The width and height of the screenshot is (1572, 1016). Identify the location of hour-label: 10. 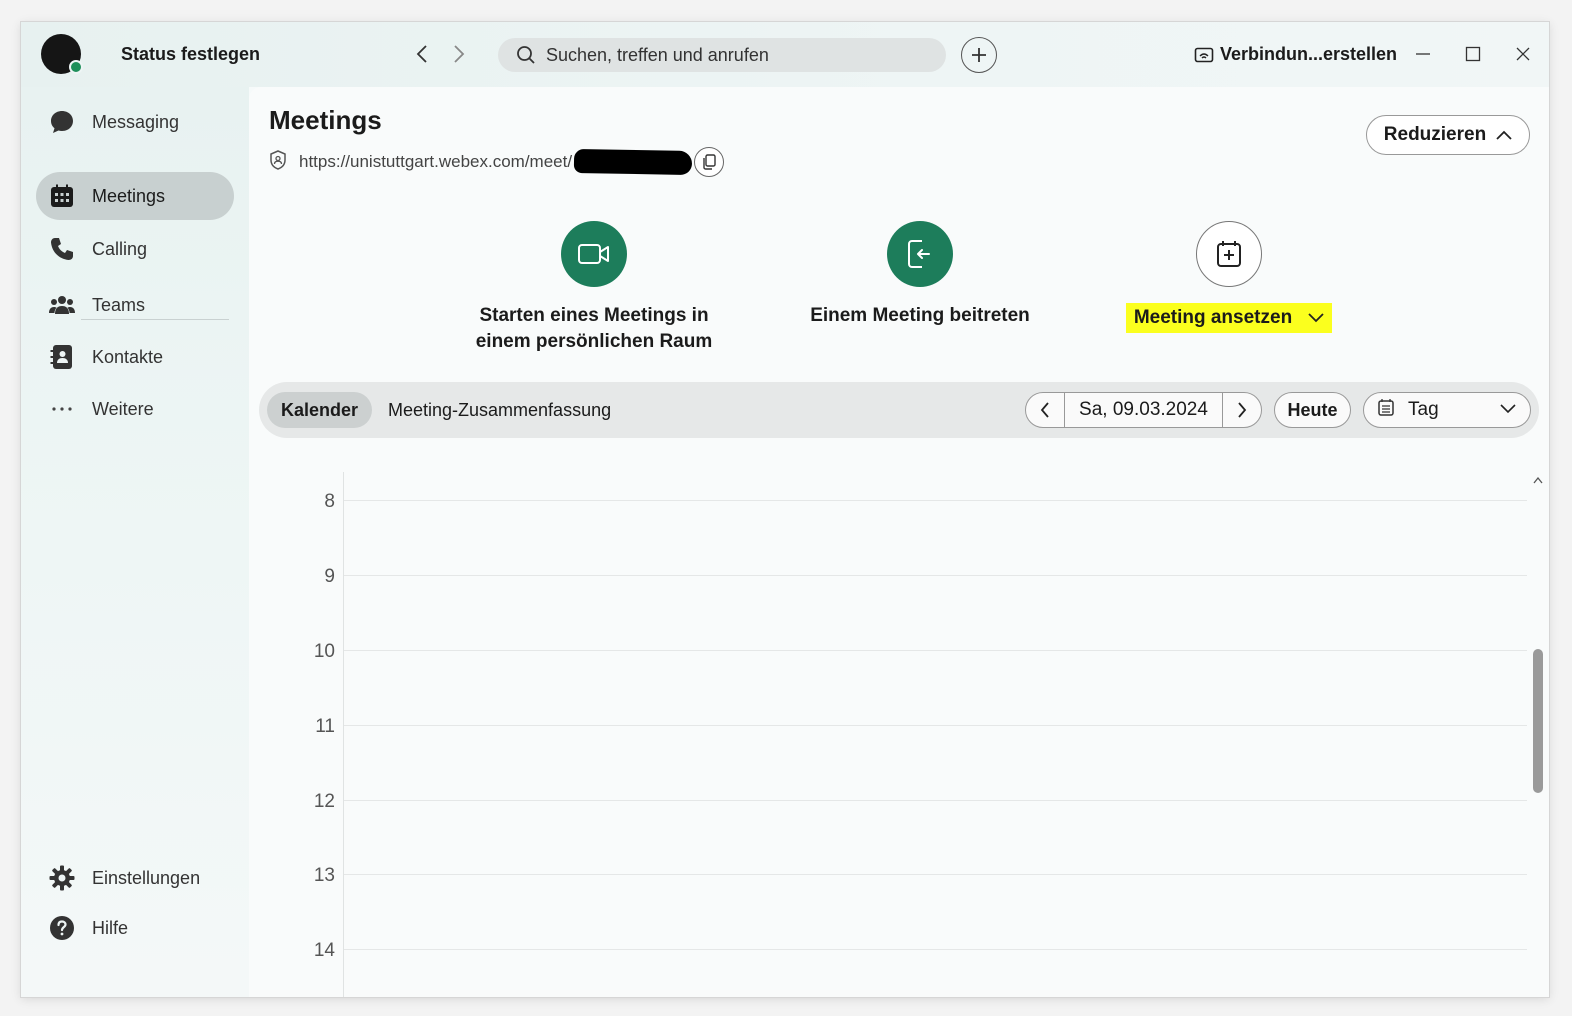
(324, 651).